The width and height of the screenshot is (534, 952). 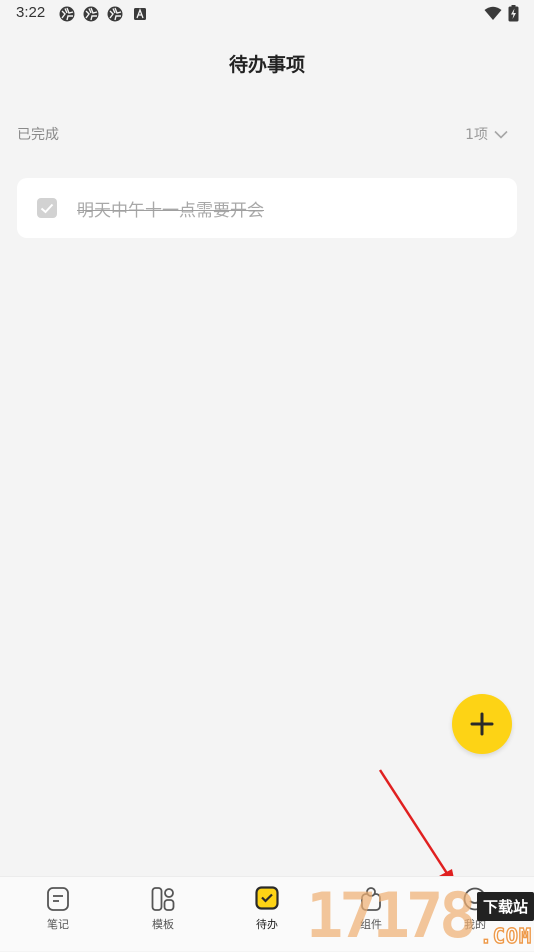 I want to click on status-time: 3:22, so click(x=31, y=12).